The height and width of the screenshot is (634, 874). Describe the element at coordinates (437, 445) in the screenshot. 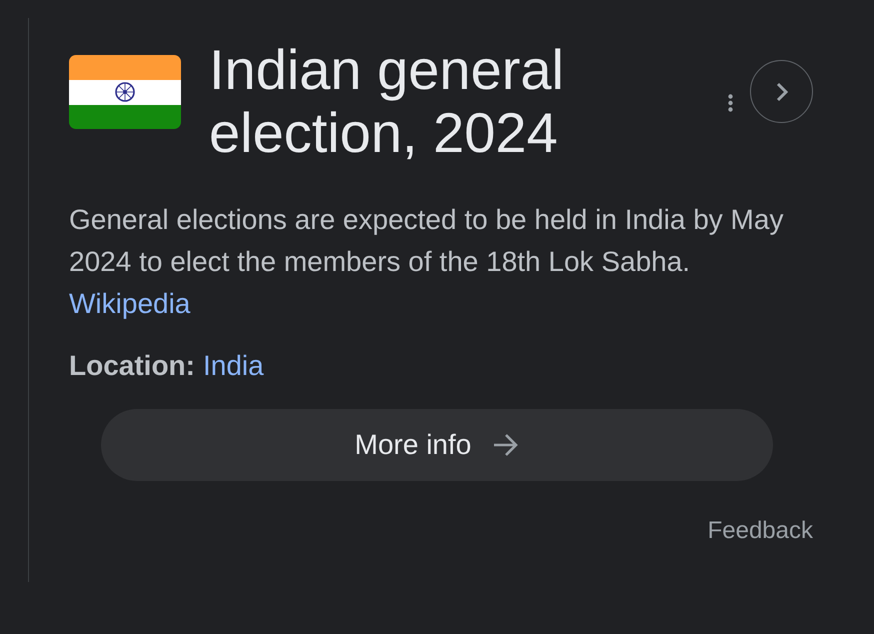

I see `more-info-button: More info` at that location.